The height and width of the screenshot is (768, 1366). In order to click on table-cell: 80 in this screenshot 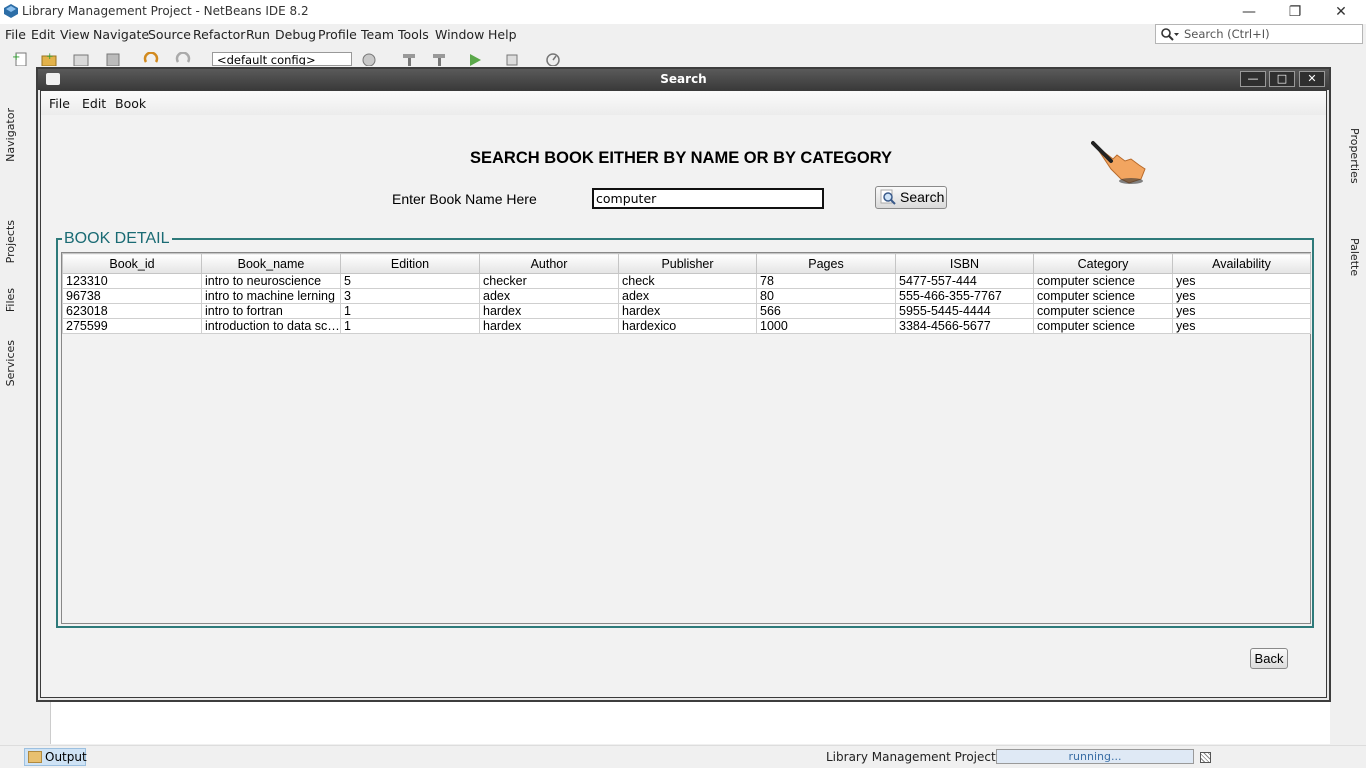, I will do `click(826, 296)`.